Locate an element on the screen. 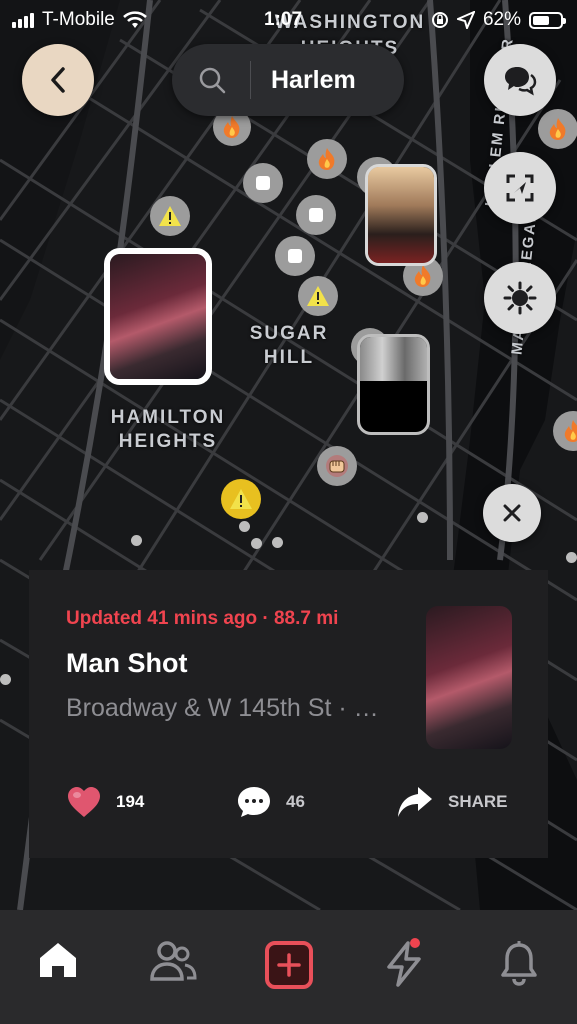  location-search: Harlem is located at coordinates (288, 80).